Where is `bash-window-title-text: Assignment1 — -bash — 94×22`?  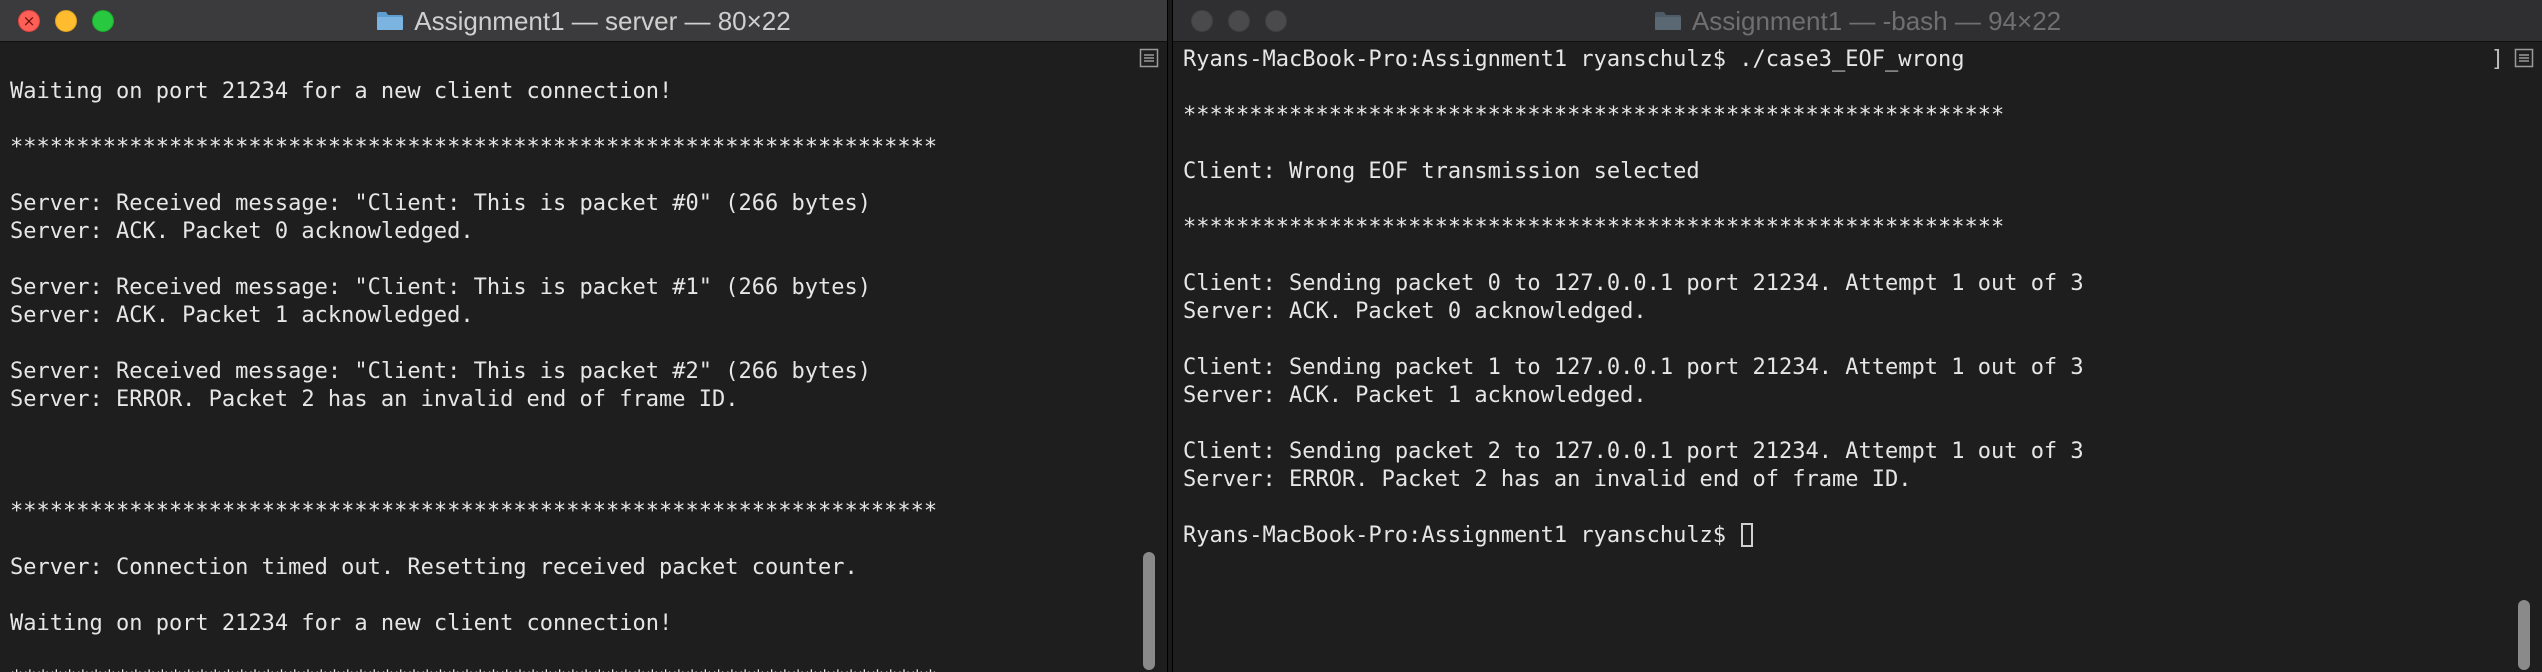
bash-window-title-text: Assignment1 — -bash — 94×22 is located at coordinates (1876, 20).